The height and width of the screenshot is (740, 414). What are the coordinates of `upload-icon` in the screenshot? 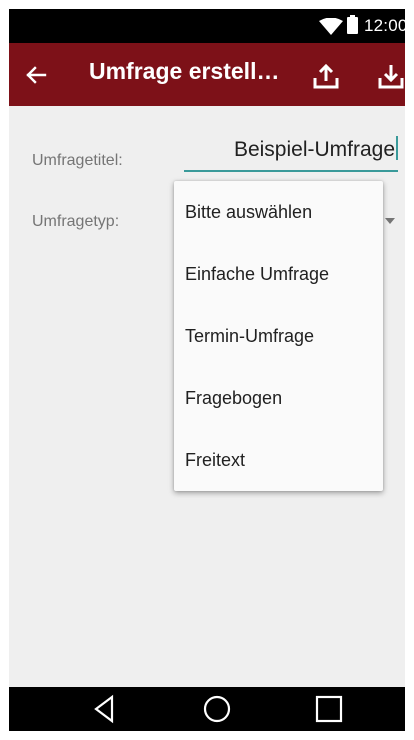 It's located at (326, 76).